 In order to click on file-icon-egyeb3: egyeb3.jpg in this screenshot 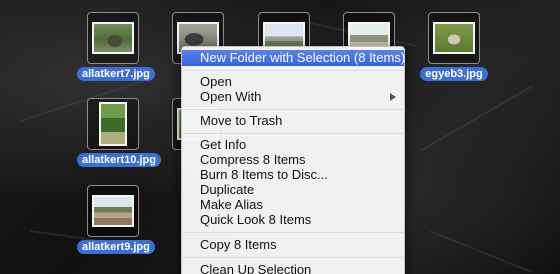, I will do `click(454, 49)`.